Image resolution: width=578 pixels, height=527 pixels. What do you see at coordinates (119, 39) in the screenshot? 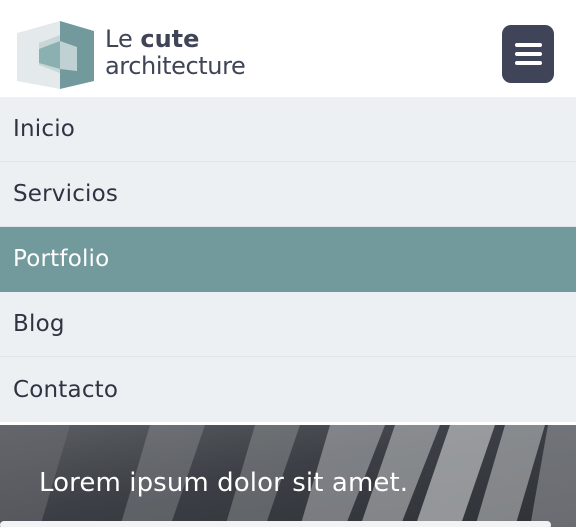
I see `logo-word-le: Le` at bounding box center [119, 39].